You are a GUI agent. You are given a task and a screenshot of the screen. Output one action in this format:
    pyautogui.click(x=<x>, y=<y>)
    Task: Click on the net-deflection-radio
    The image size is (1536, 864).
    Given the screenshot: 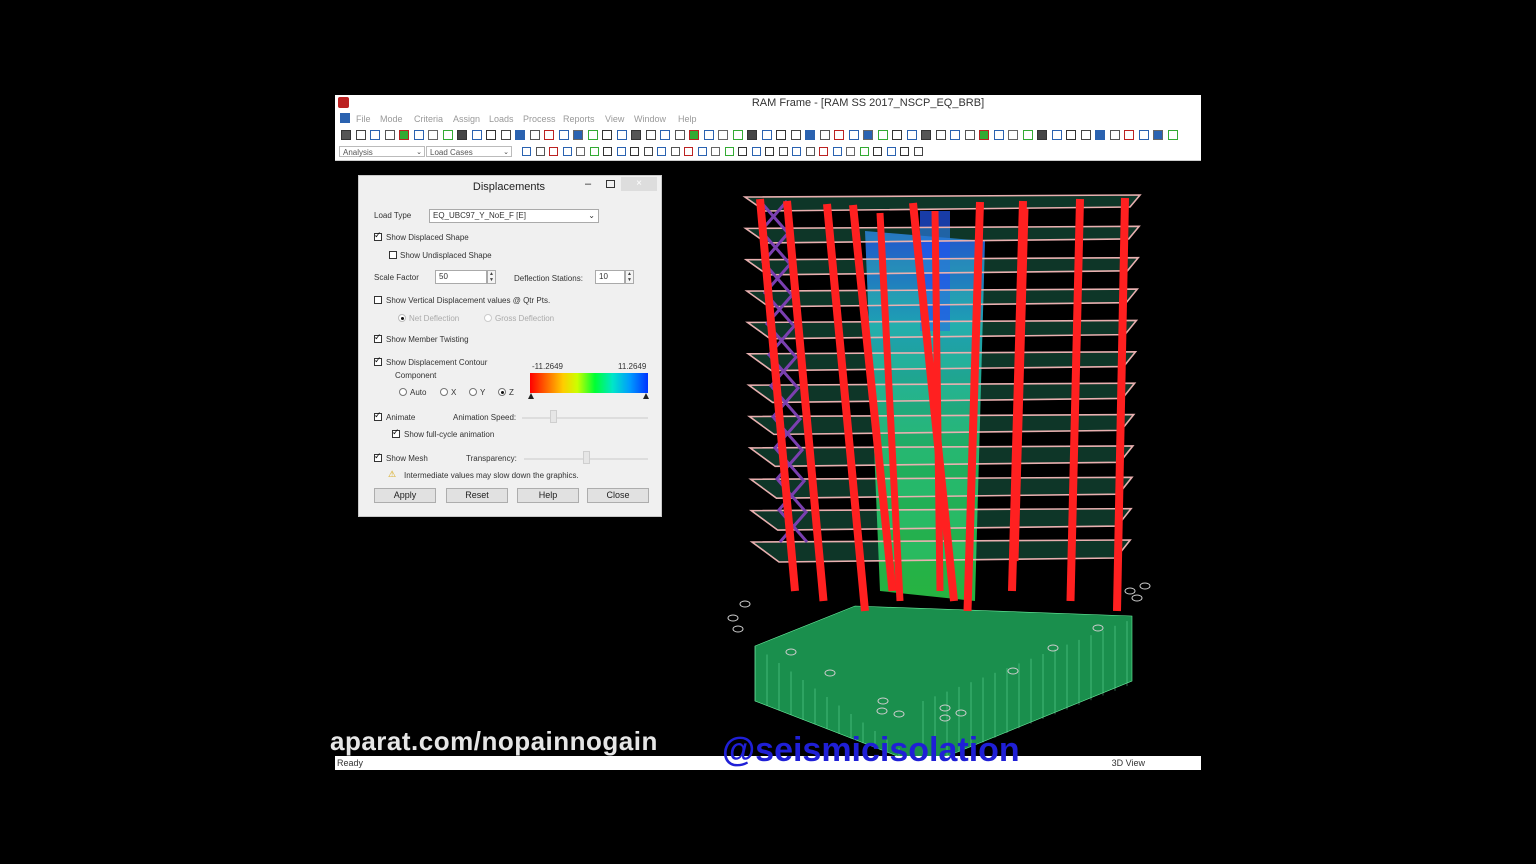 What is the action you would take?
    pyautogui.click(x=402, y=318)
    